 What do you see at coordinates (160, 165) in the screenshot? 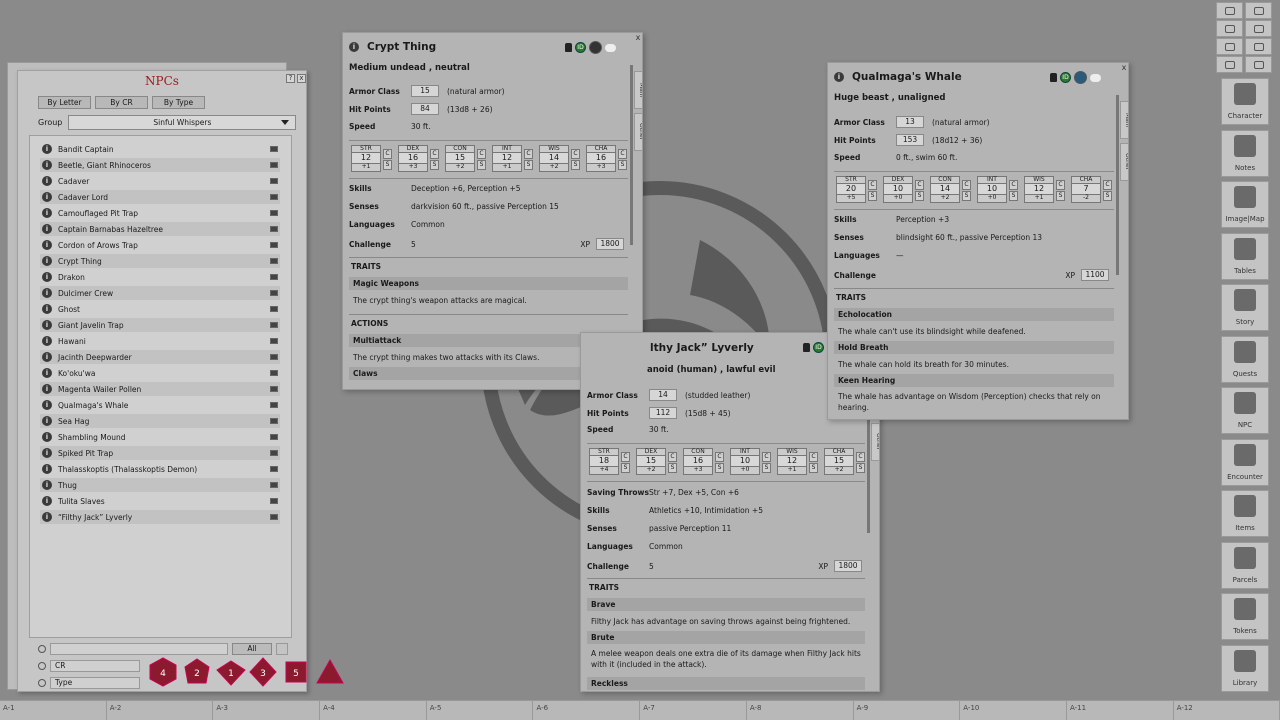
I see `list-item: i Beetle, Giant Rhinoceros` at bounding box center [160, 165].